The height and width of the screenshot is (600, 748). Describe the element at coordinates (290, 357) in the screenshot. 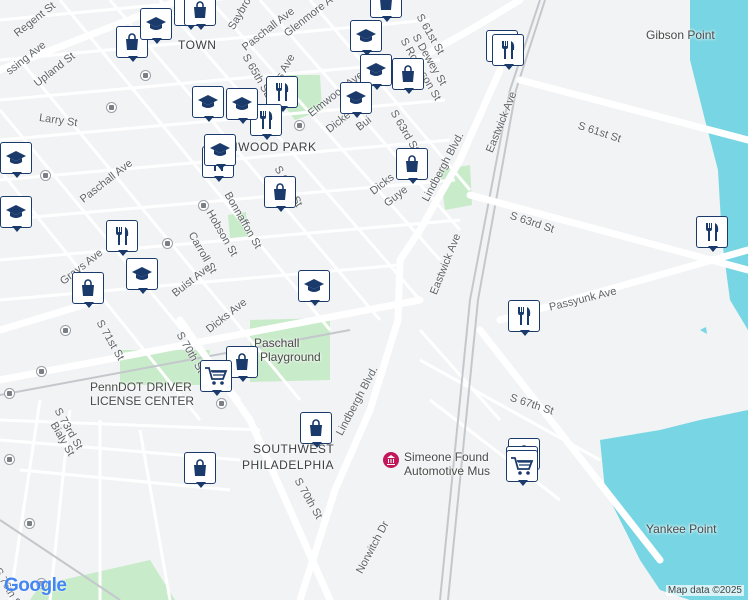

I see `place-label: Playground` at that location.